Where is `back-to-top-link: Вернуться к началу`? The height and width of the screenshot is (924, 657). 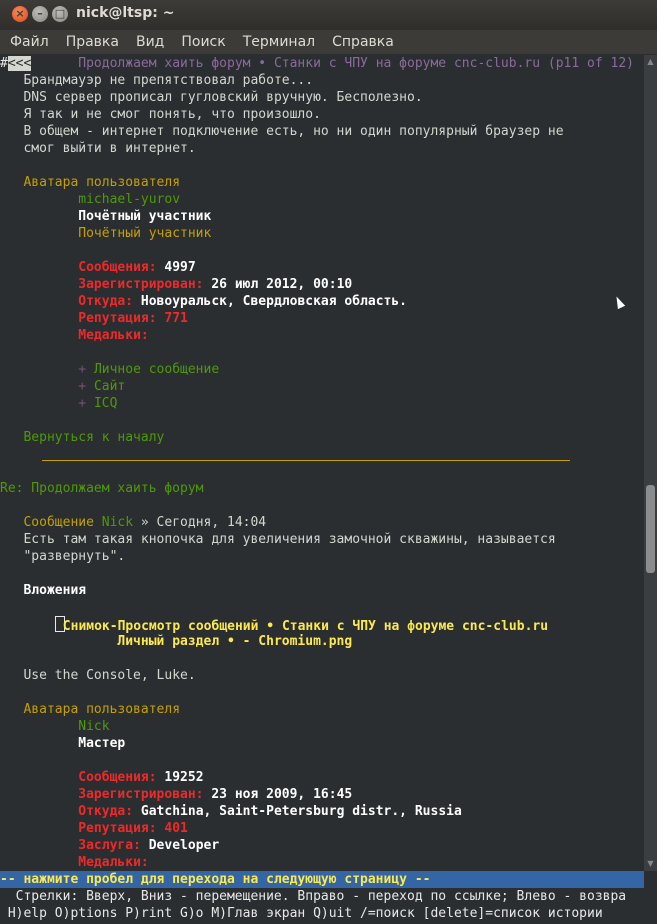 back-to-top-link: Вернуться к началу is located at coordinates (82, 437).